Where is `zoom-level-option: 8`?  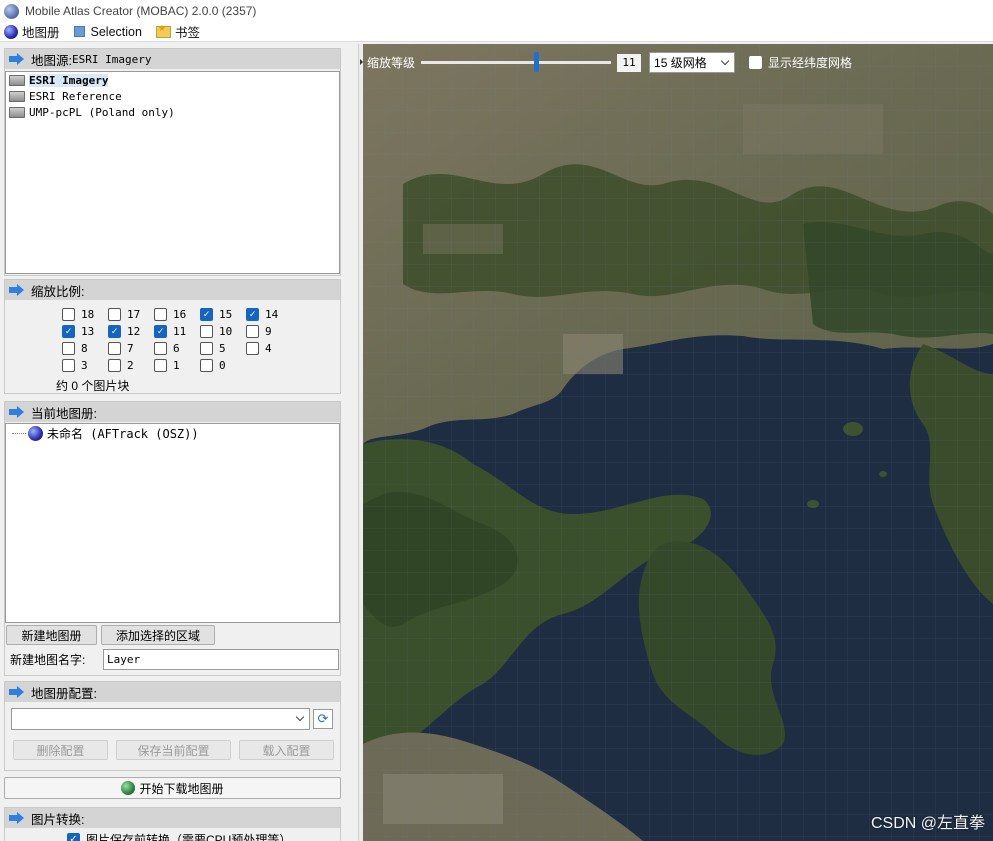 zoom-level-option: 8 is located at coordinates (85, 348).